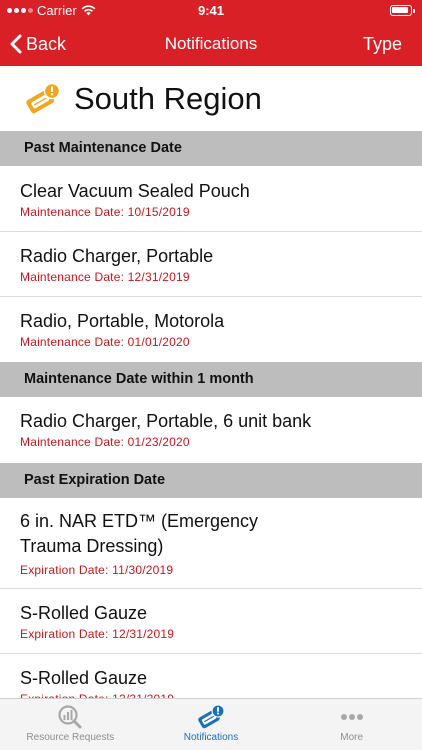 This screenshot has height=750, width=422. What do you see at coordinates (117, 256) in the screenshot?
I see `item-name: Radio Charger, Portable` at bounding box center [117, 256].